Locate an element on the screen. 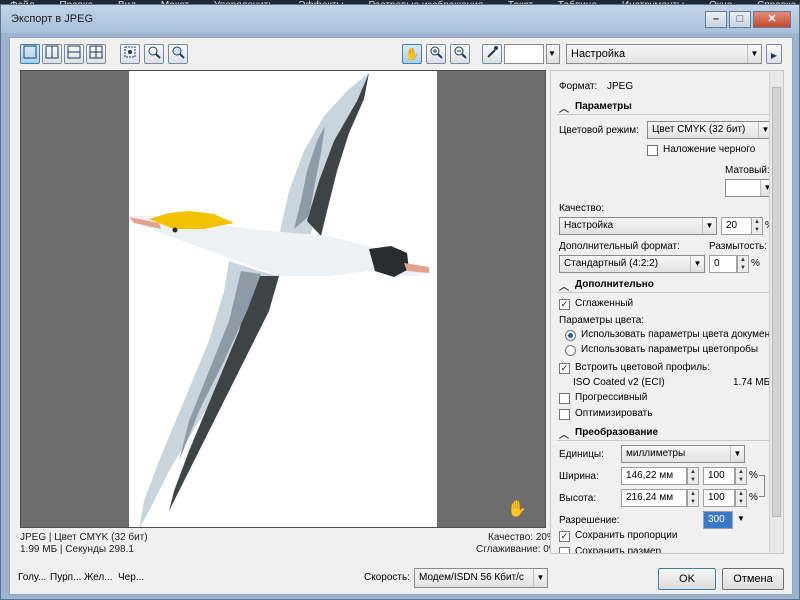 The height and width of the screenshot is (600, 800). eyedropper-color-swatch is located at coordinates (524, 54).